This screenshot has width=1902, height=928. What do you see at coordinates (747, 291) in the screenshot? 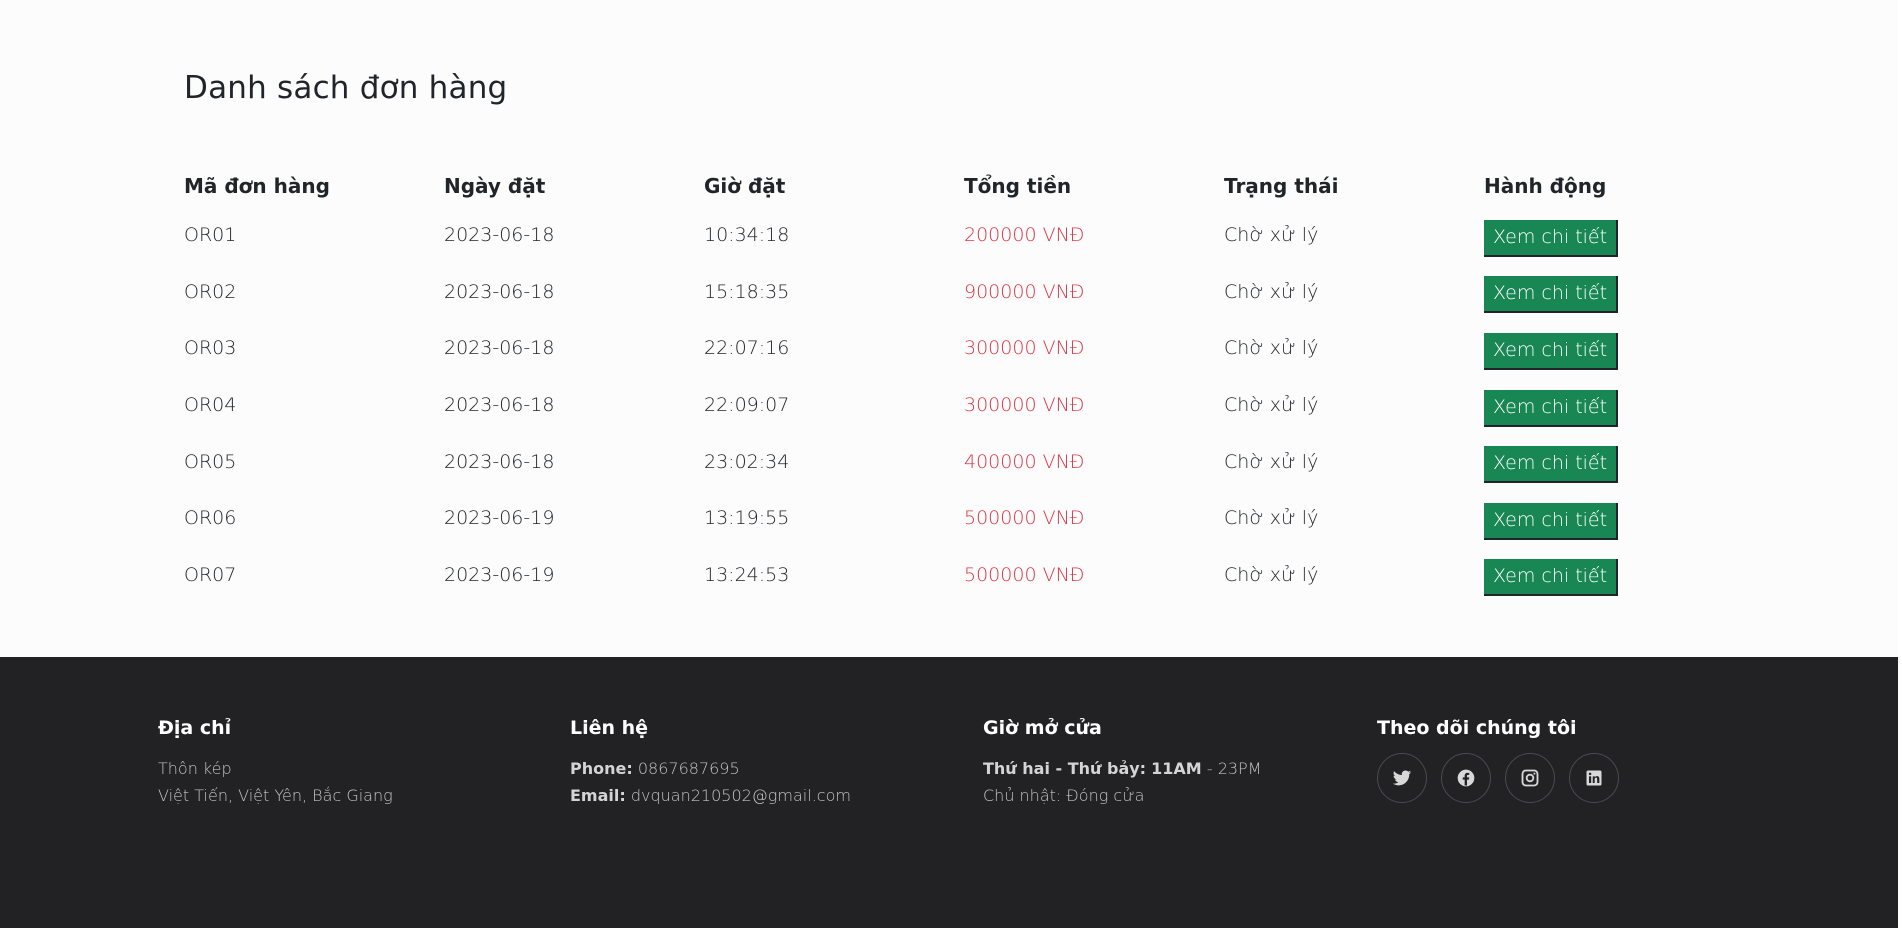
I see `order-time: 15:18:35` at bounding box center [747, 291].